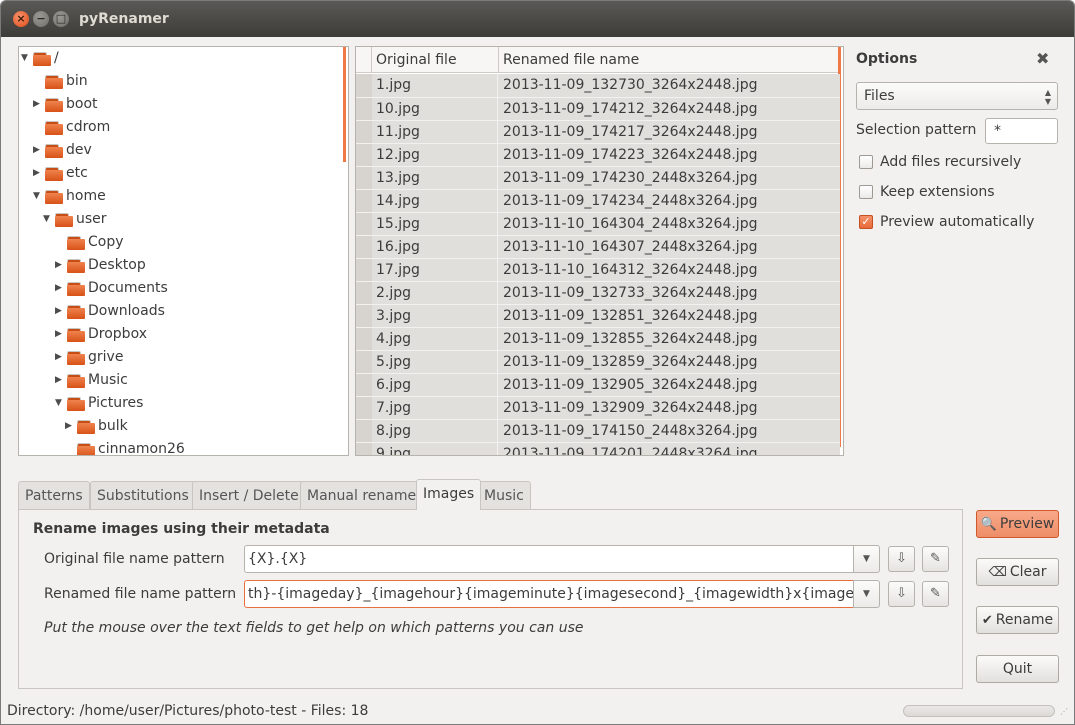 This screenshot has height=725, width=1075. I want to click on file-row: 4.jpg 2013-11-09_132855_3264x2448.jpg, so click(598, 339).